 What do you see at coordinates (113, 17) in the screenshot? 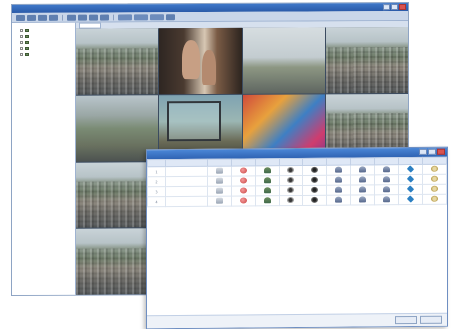
I see `toolbar-separator` at bounding box center [113, 17].